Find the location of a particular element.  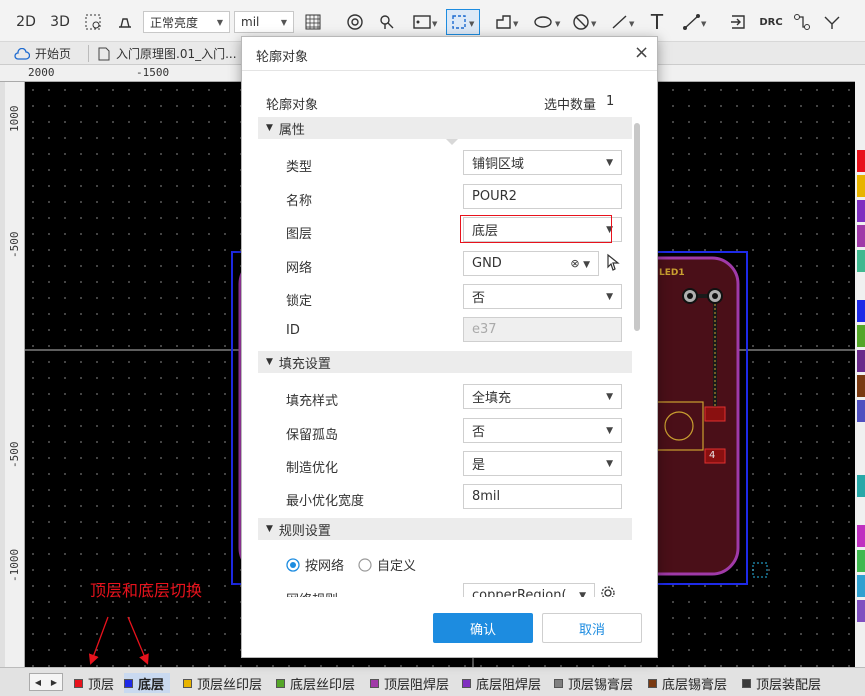

text-tool-icon: T is located at coordinates (657, 22).